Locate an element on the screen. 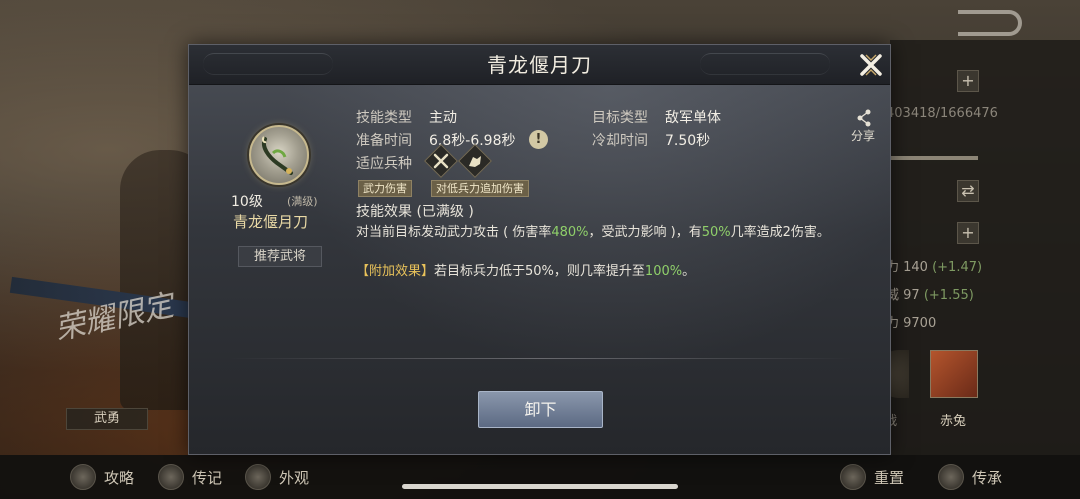  biography-label: 传记 is located at coordinates (207, 477).